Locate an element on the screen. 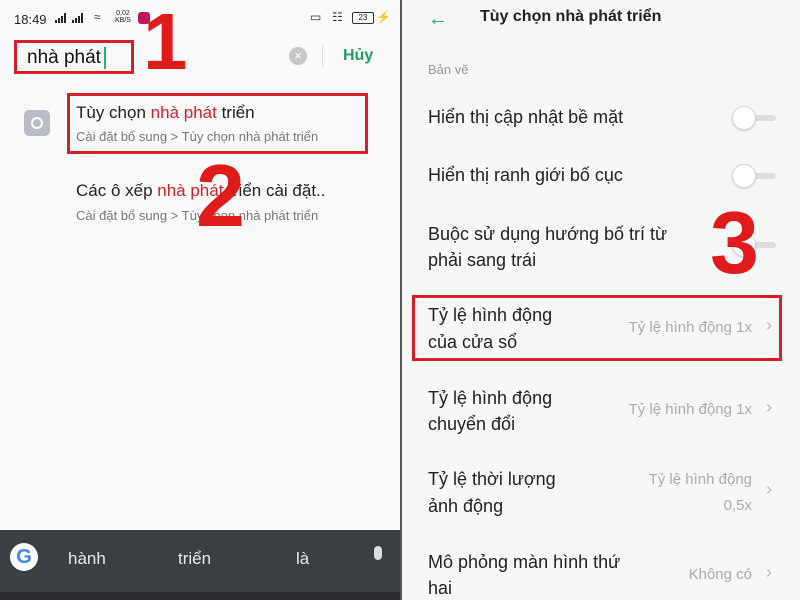 Image resolution: width=800 pixels, height=600 pixels. setting-value: Tỷ lệ hình động 1x is located at coordinates (690, 409).